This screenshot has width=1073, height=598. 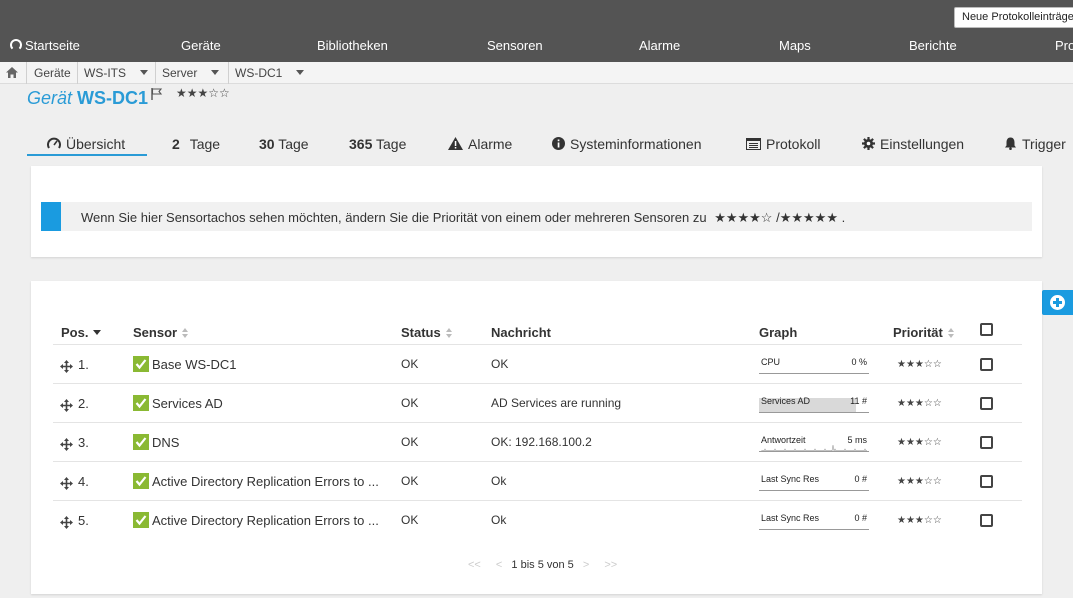 What do you see at coordinates (537, 363) in the screenshot?
I see `table-row: 1. Base WS-DC1 OK OK CPU 0 % ★★★☆☆` at bounding box center [537, 363].